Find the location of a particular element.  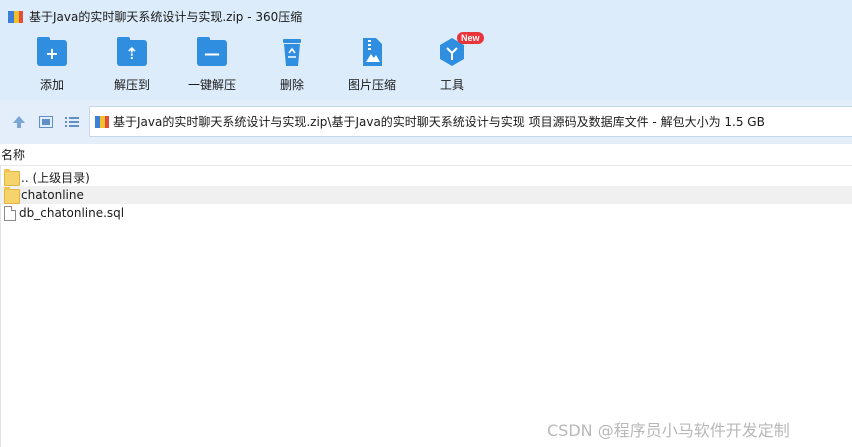

image-compress-button: 图片压缩 is located at coordinates (372, 67).